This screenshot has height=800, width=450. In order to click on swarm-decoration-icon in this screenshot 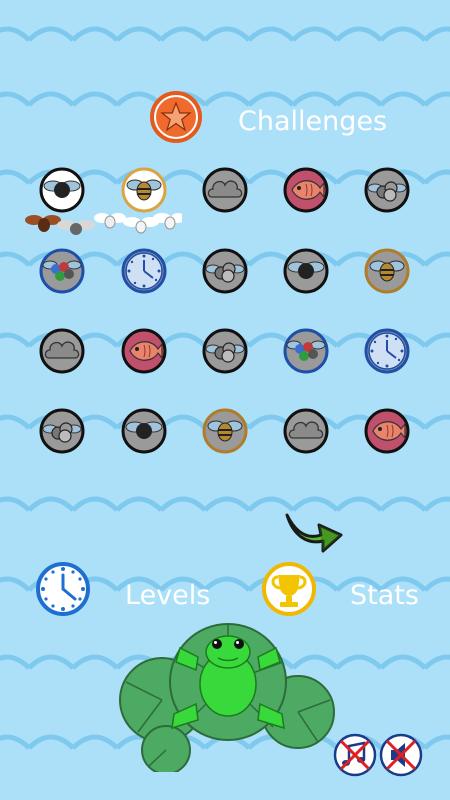, I will do `click(103, 224)`.